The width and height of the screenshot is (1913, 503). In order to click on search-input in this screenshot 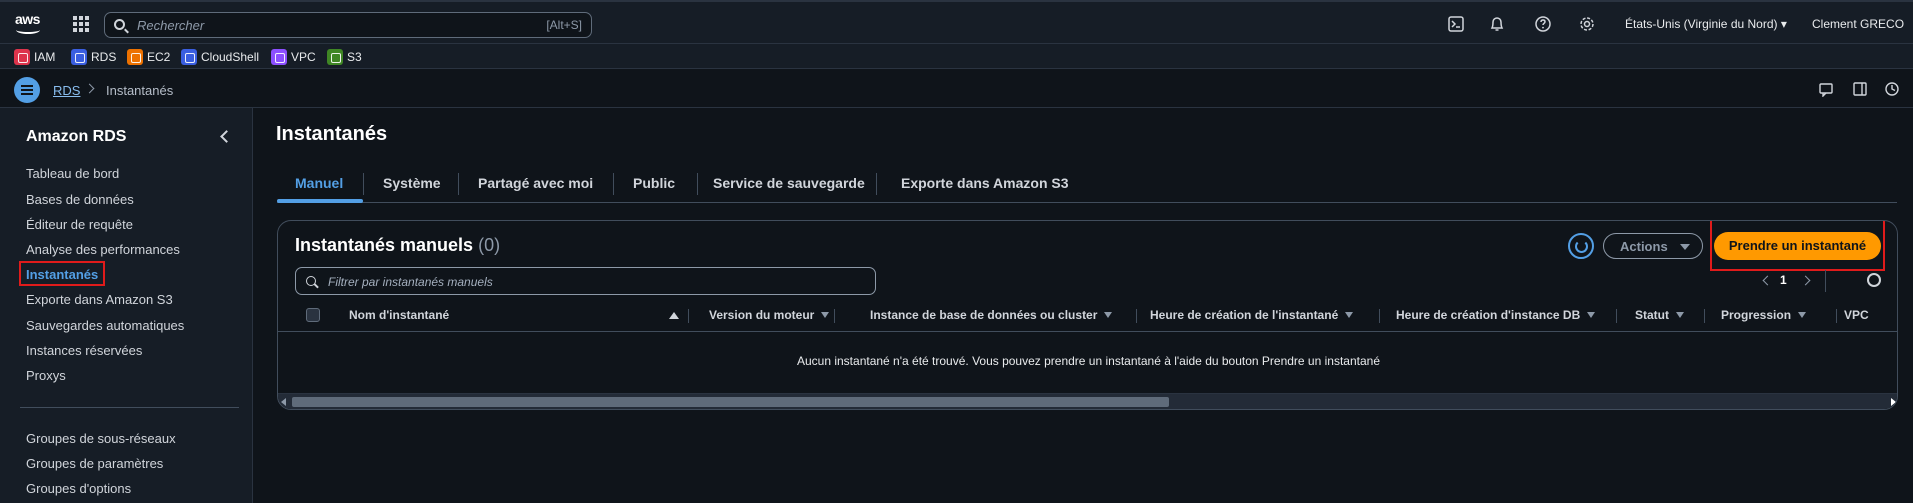, I will do `click(327, 25)`.